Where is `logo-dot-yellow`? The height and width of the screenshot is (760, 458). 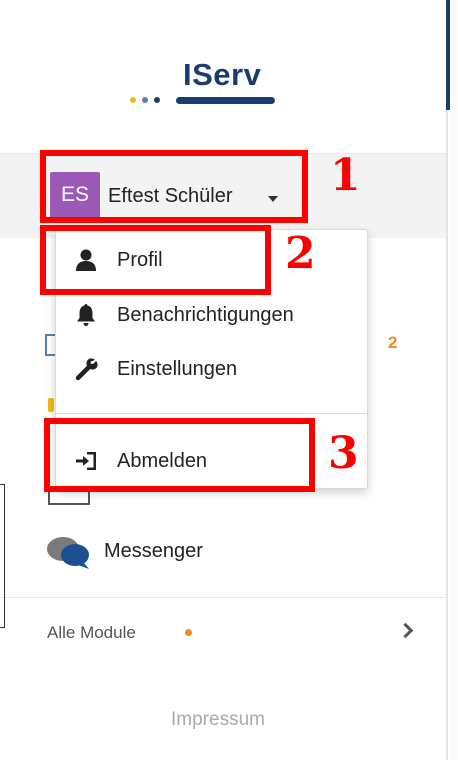
logo-dot-yellow is located at coordinates (133, 100).